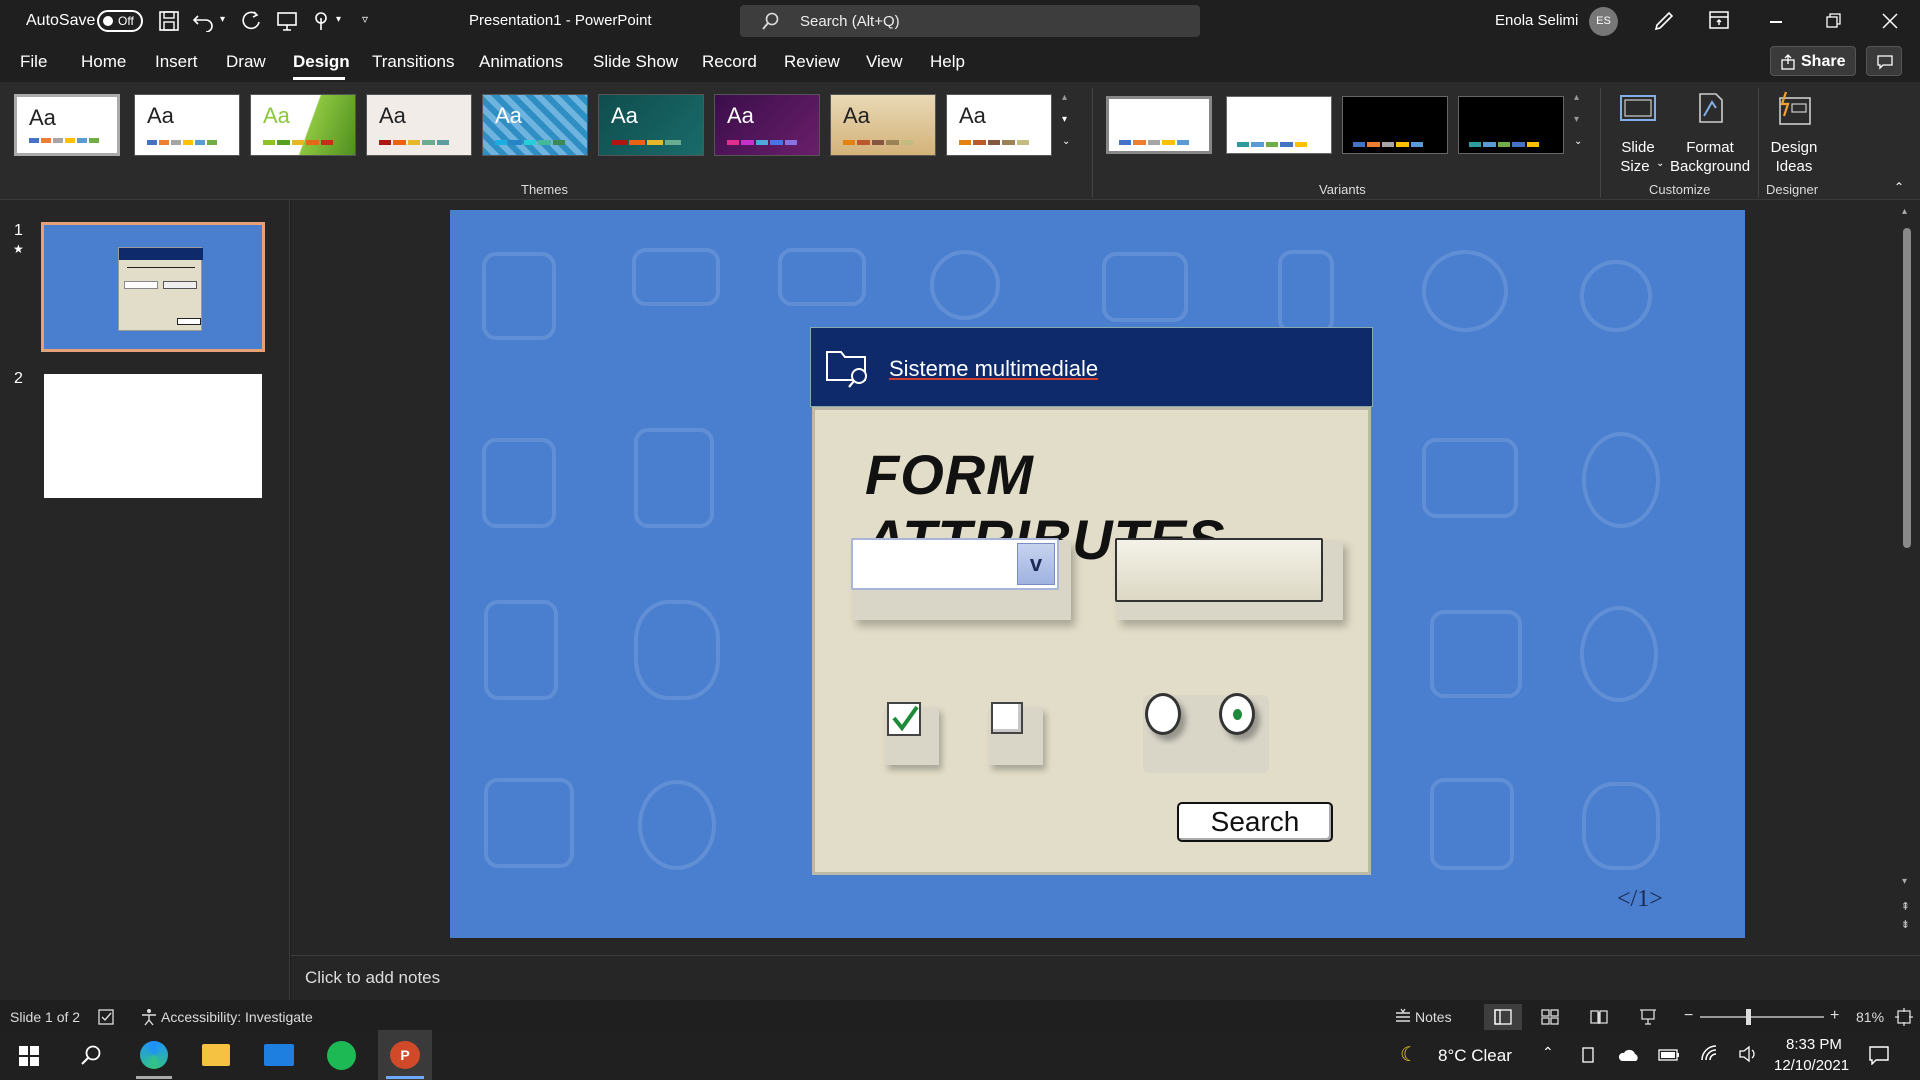  Describe the element at coordinates (1007, 718) in the screenshot. I see `checkbox-unchecked` at that location.